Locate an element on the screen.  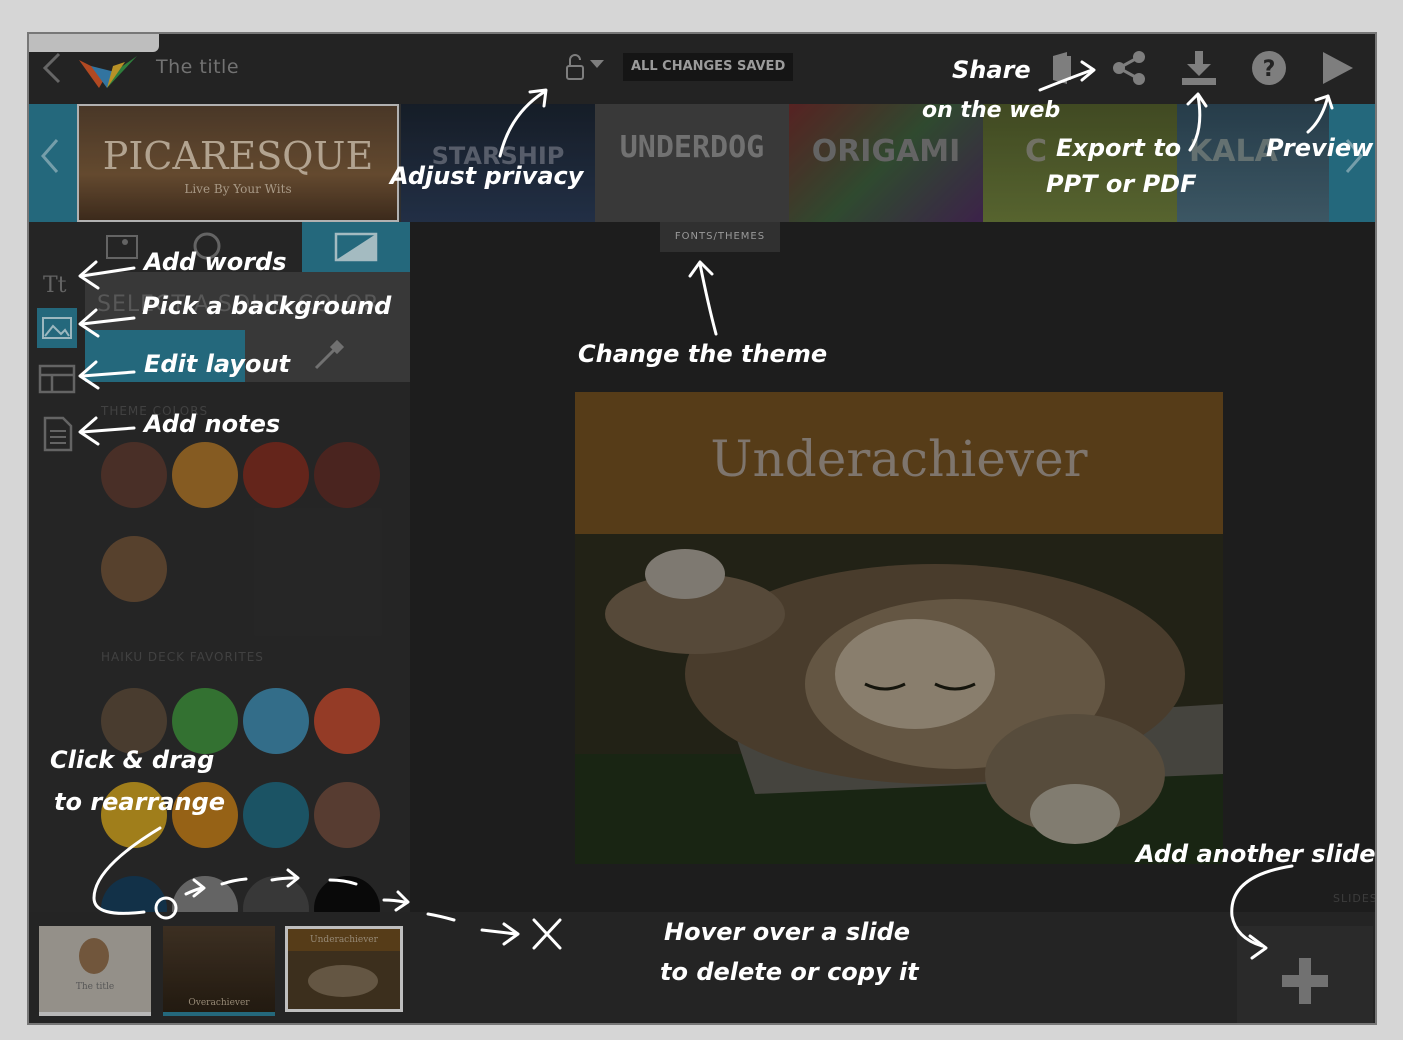
annotation-notes: Add notes is located at coordinates (212, 424).